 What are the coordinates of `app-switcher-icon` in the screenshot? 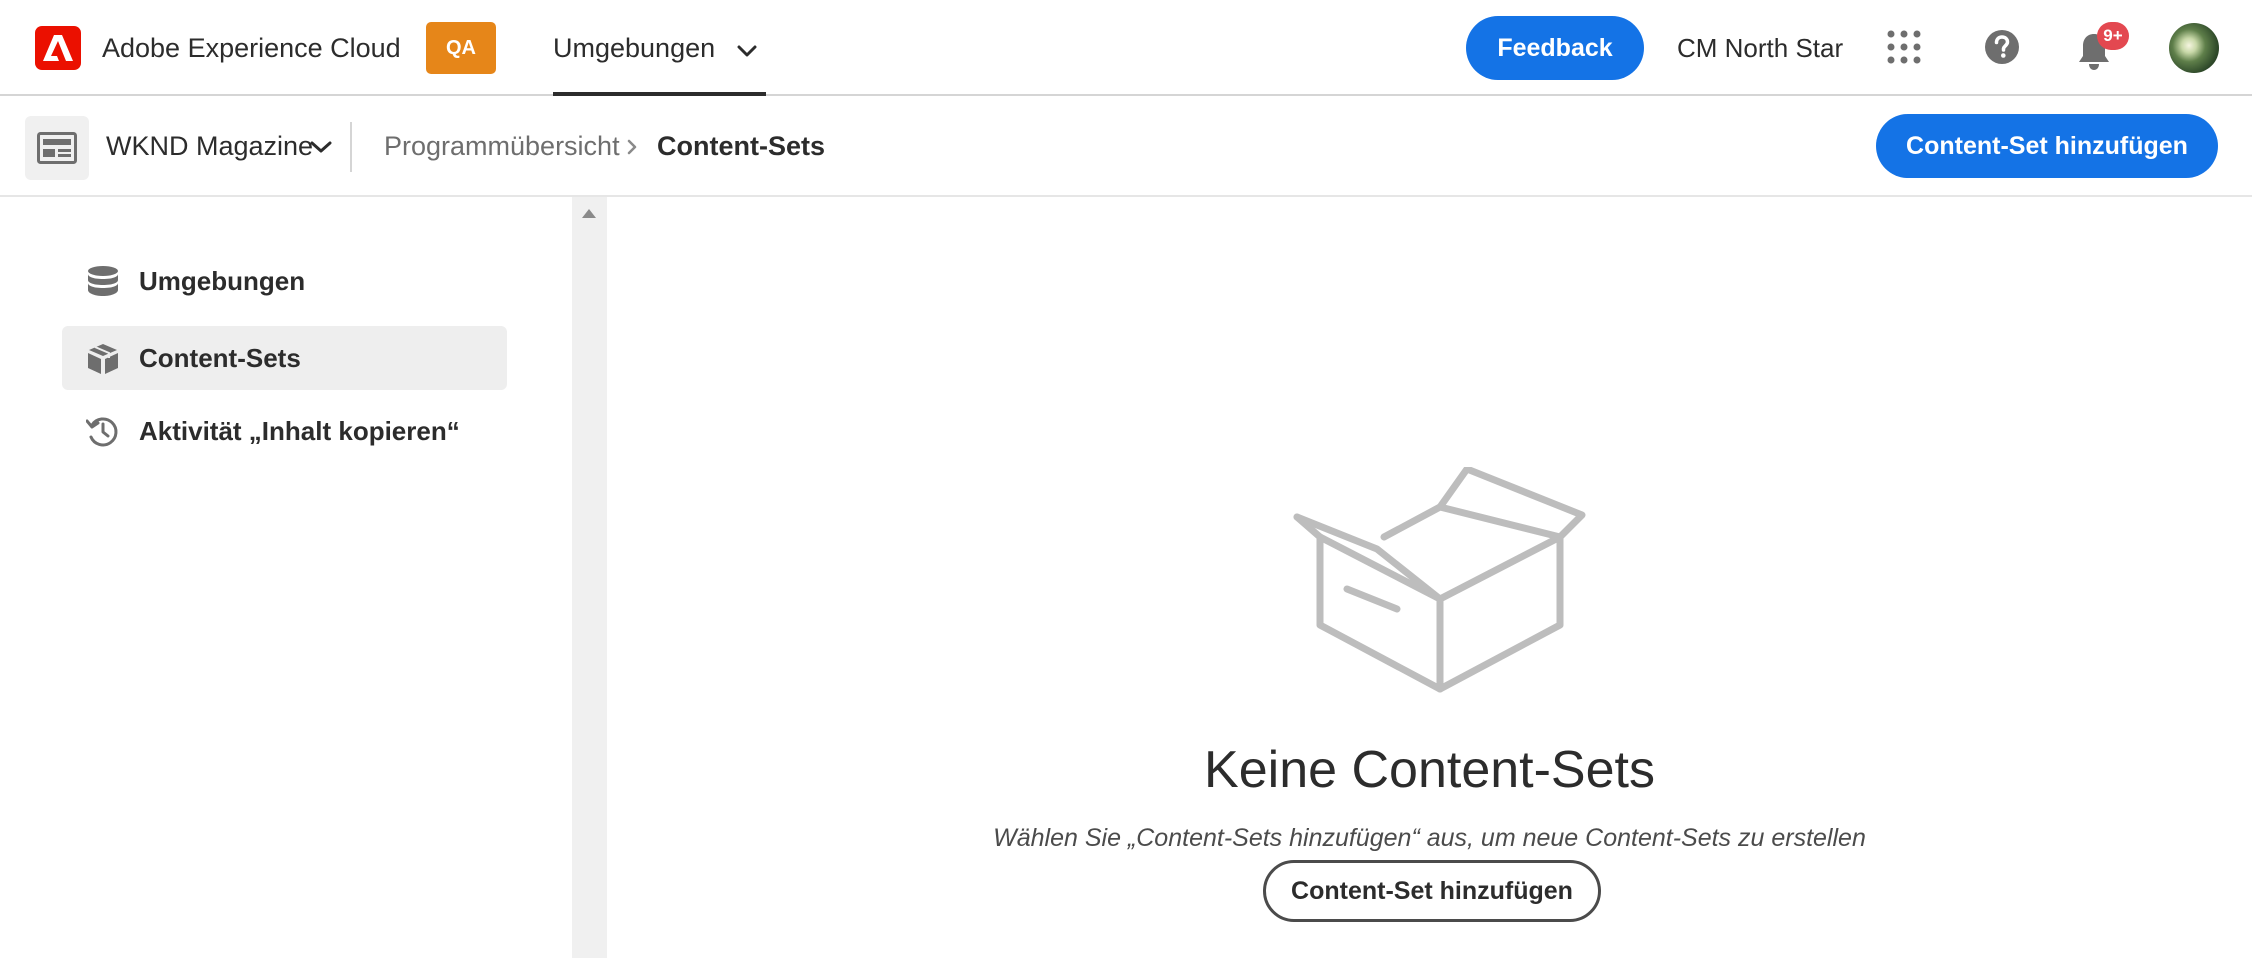 It's located at (1904, 47).